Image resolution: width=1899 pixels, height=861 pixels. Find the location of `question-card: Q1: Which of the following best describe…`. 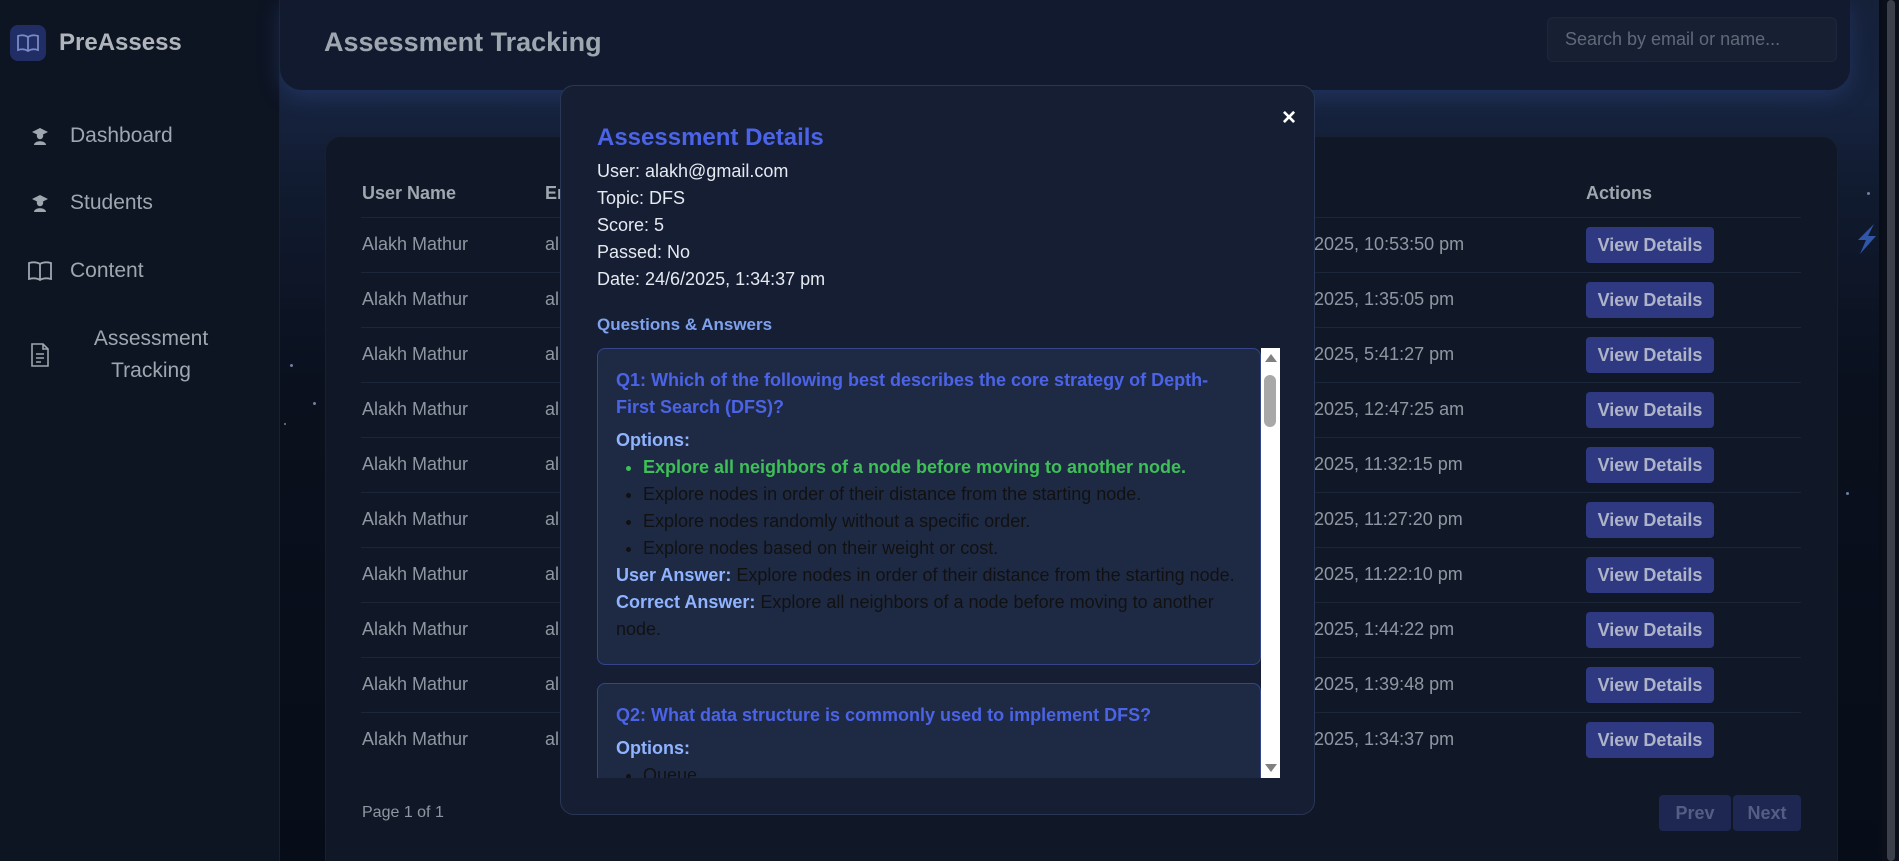

question-card: Q1: Which of the following best describe… is located at coordinates (929, 506).